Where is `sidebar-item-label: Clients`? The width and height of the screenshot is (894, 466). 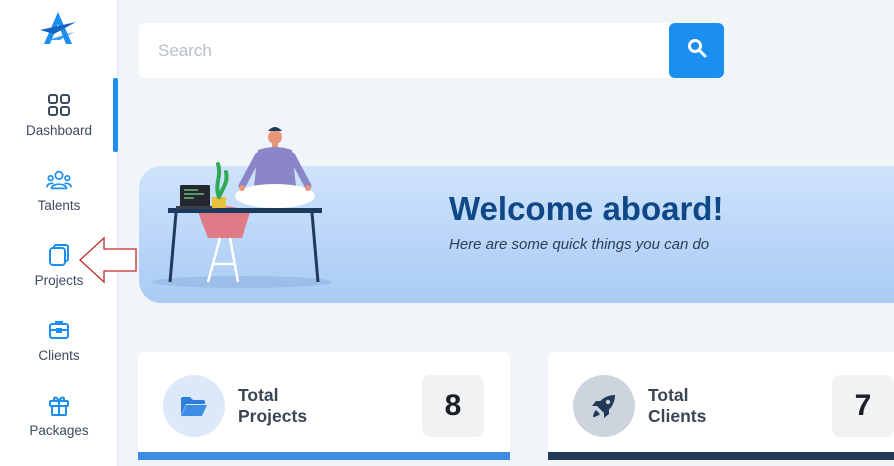 sidebar-item-label: Clients is located at coordinates (59, 355).